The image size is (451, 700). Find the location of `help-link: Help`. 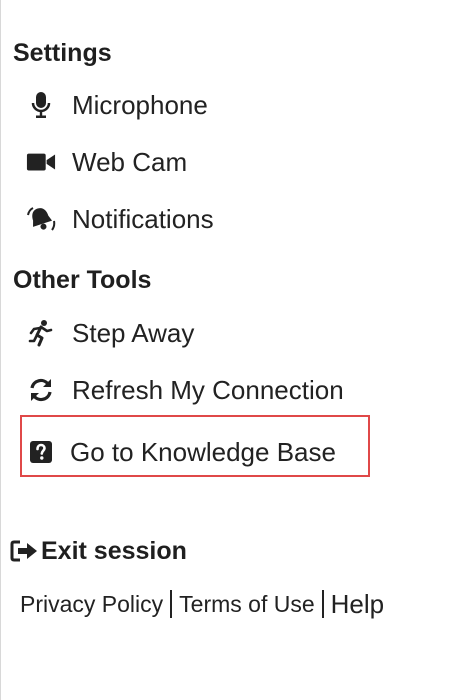

help-link: Help is located at coordinates (357, 604).